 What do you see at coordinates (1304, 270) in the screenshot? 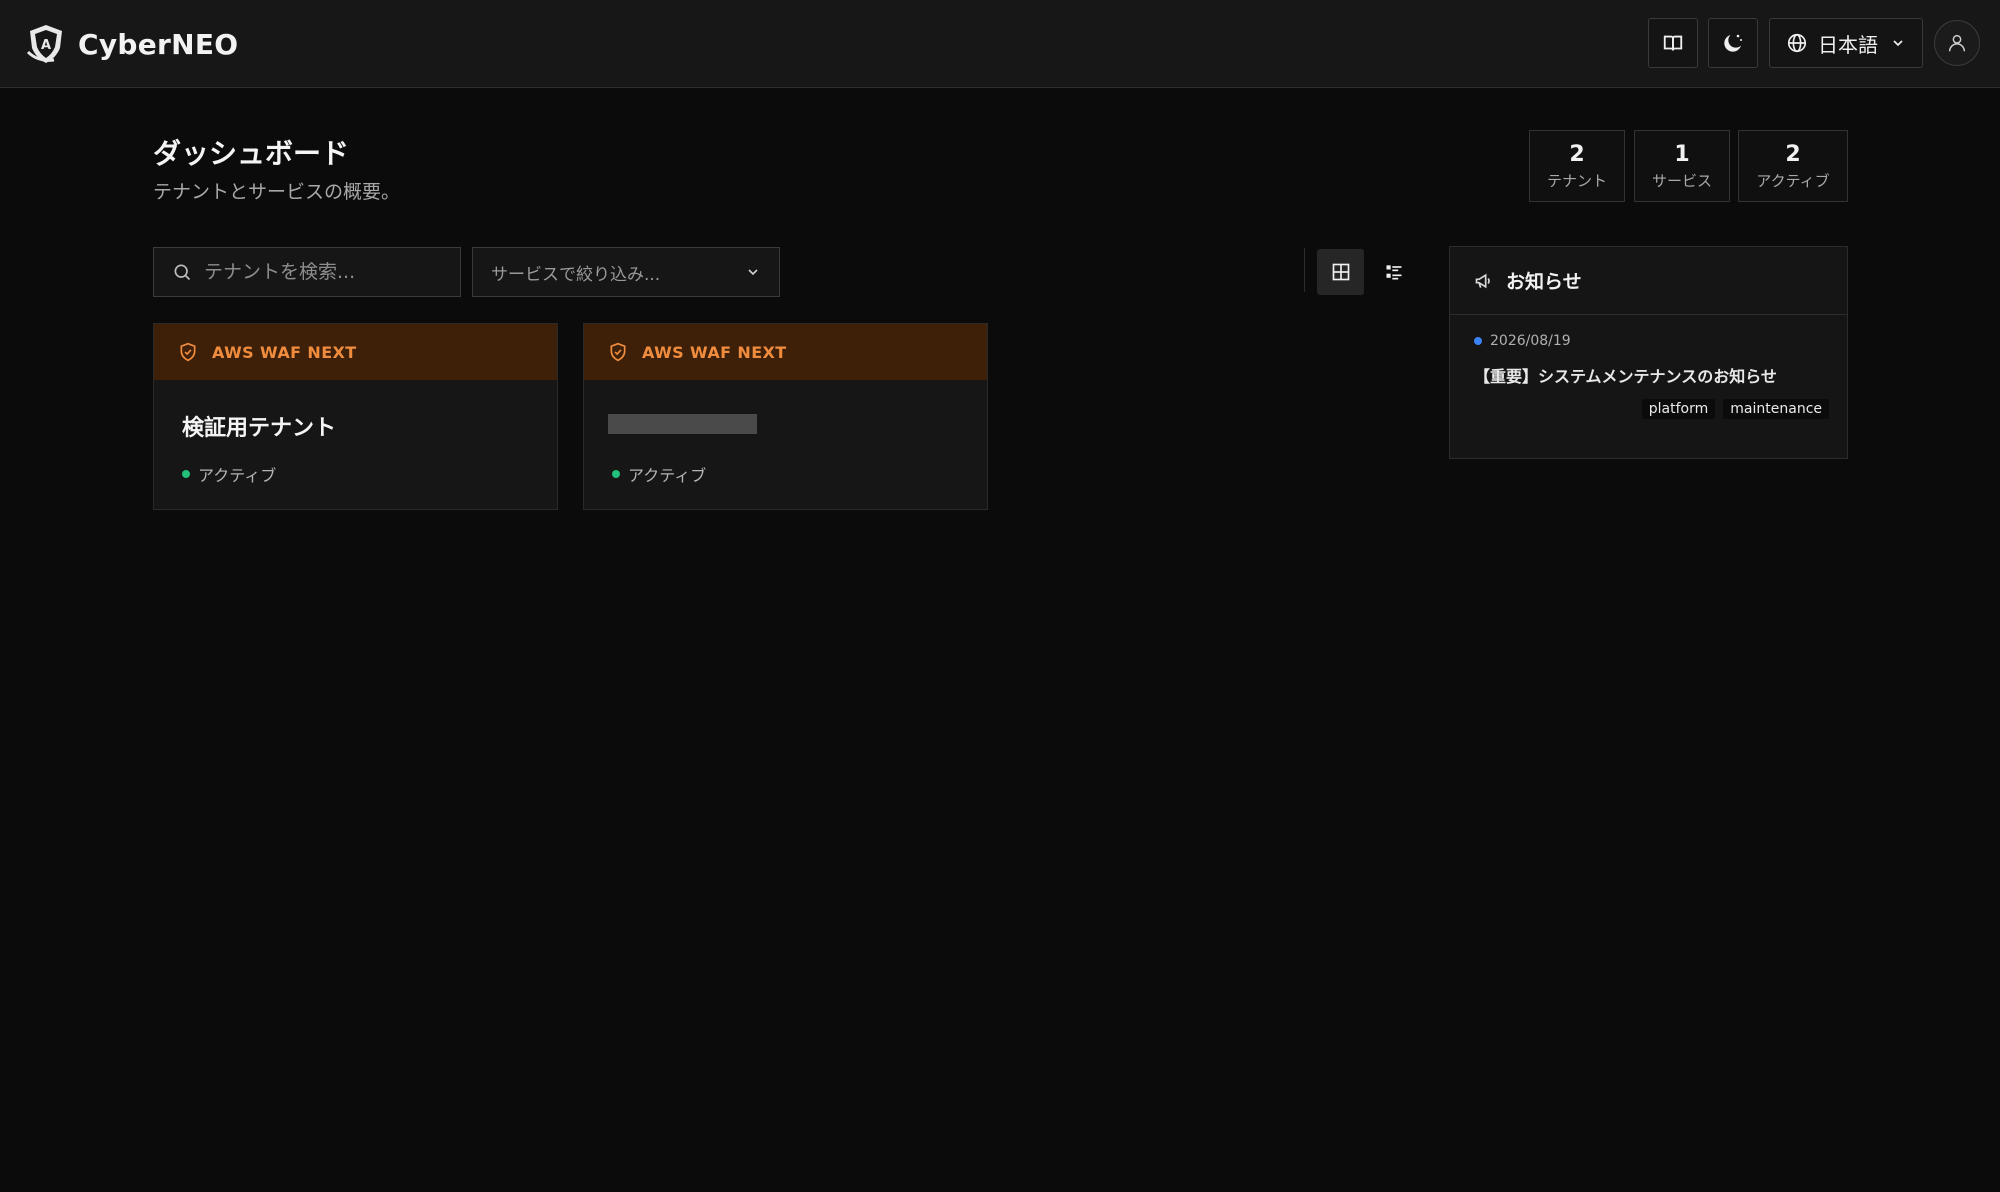
I see `view-toggle-divider` at bounding box center [1304, 270].